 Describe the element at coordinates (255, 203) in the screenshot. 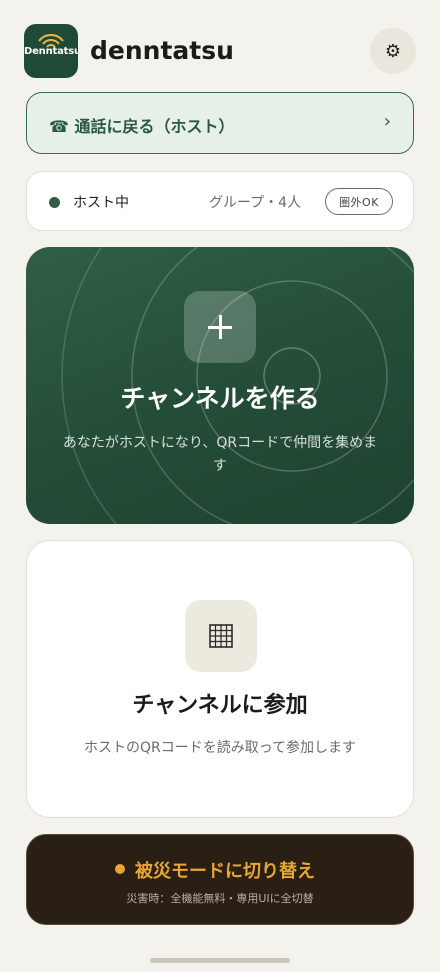

I see `group-count-text: グループ・4人` at that location.